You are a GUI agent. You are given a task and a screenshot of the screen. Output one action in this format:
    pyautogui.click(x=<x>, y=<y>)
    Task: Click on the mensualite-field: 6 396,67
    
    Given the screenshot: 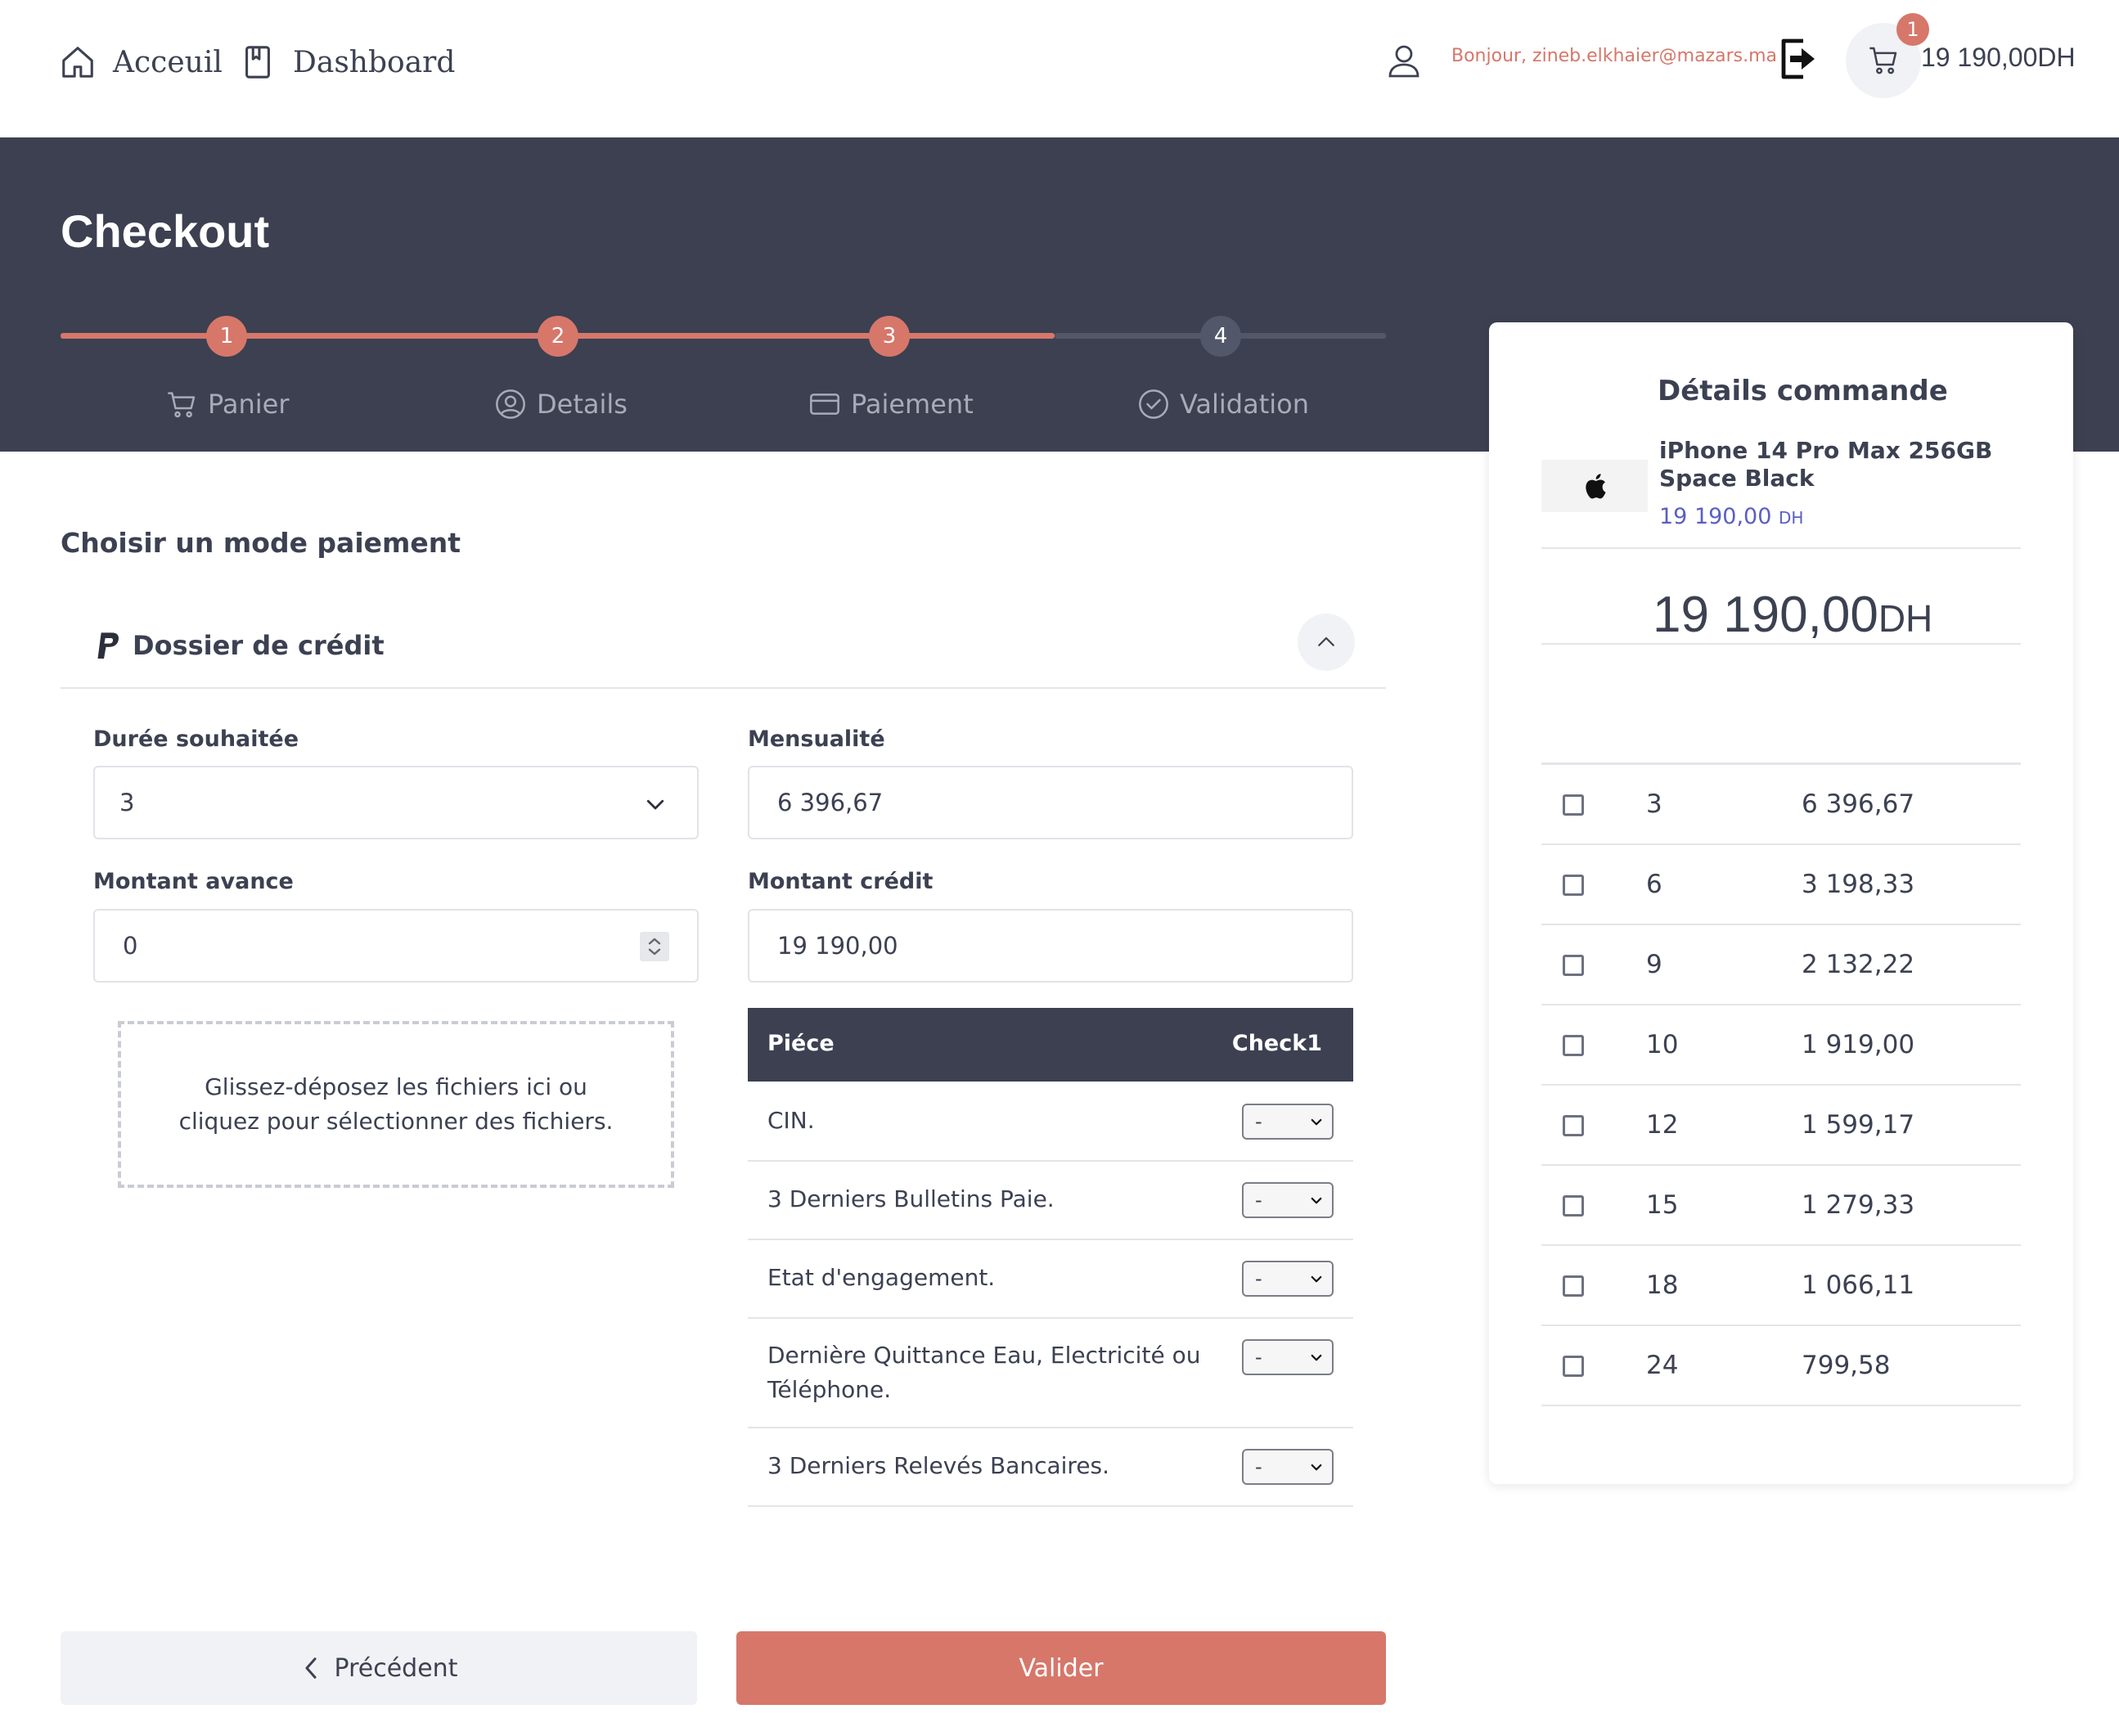 What is the action you would take?
    pyautogui.click(x=1050, y=802)
    